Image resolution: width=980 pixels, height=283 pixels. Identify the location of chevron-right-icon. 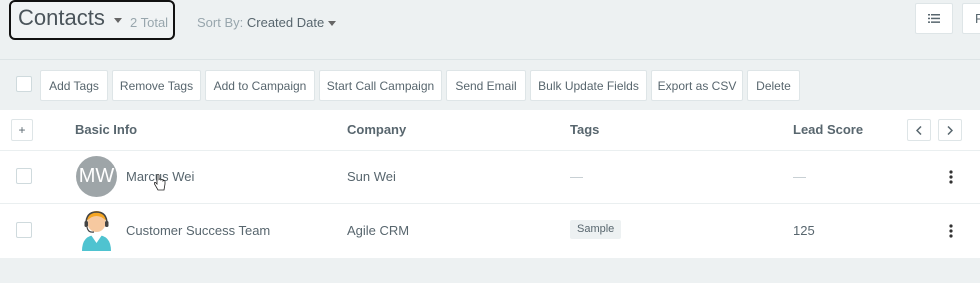
(950, 130).